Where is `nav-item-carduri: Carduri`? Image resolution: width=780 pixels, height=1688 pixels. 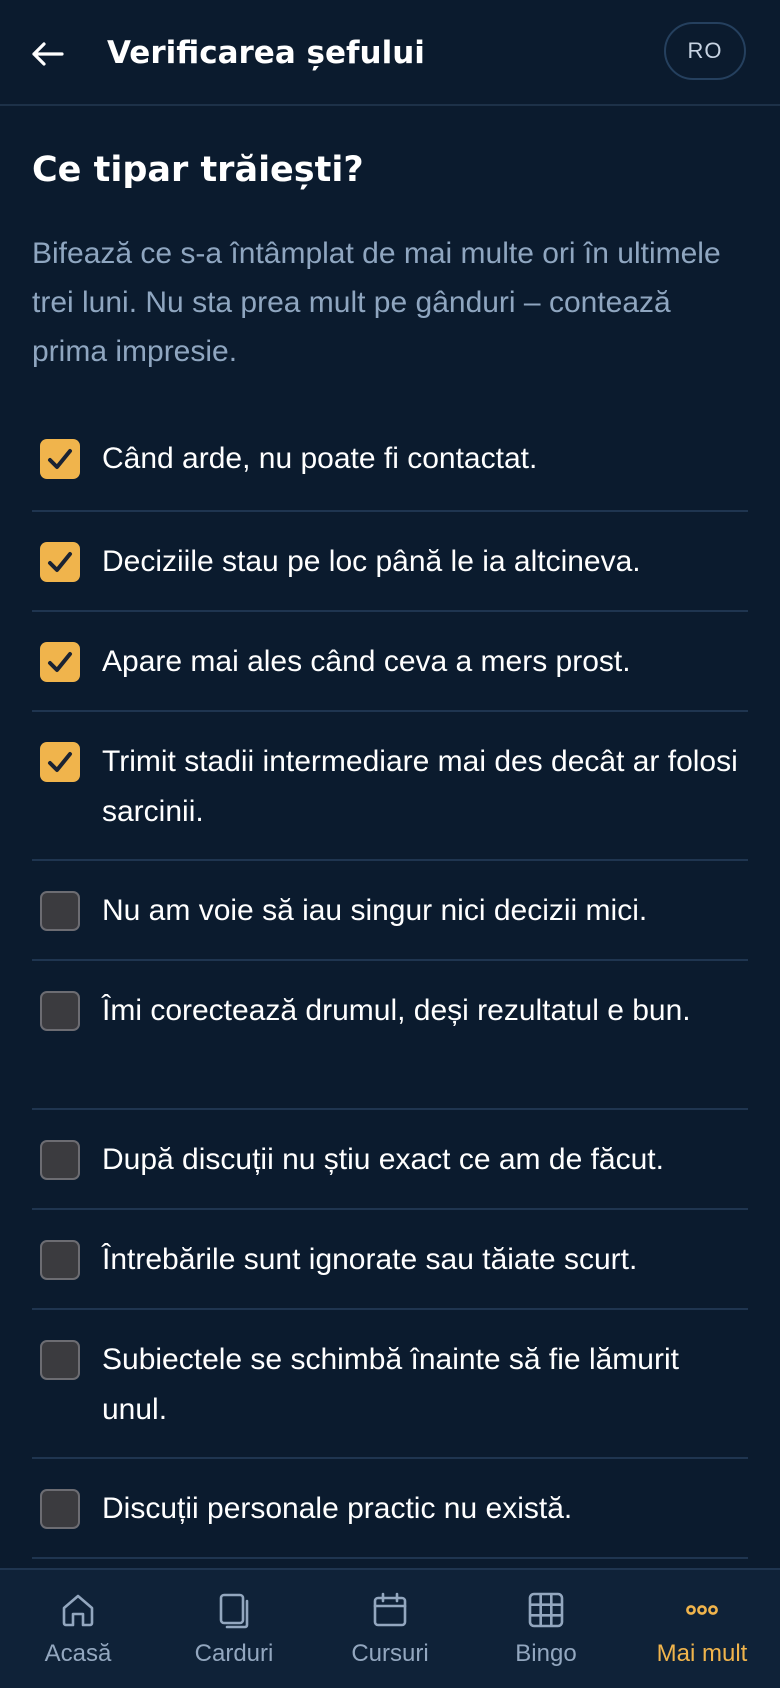
nav-item-carduri: Carduri is located at coordinates (234, 1629).